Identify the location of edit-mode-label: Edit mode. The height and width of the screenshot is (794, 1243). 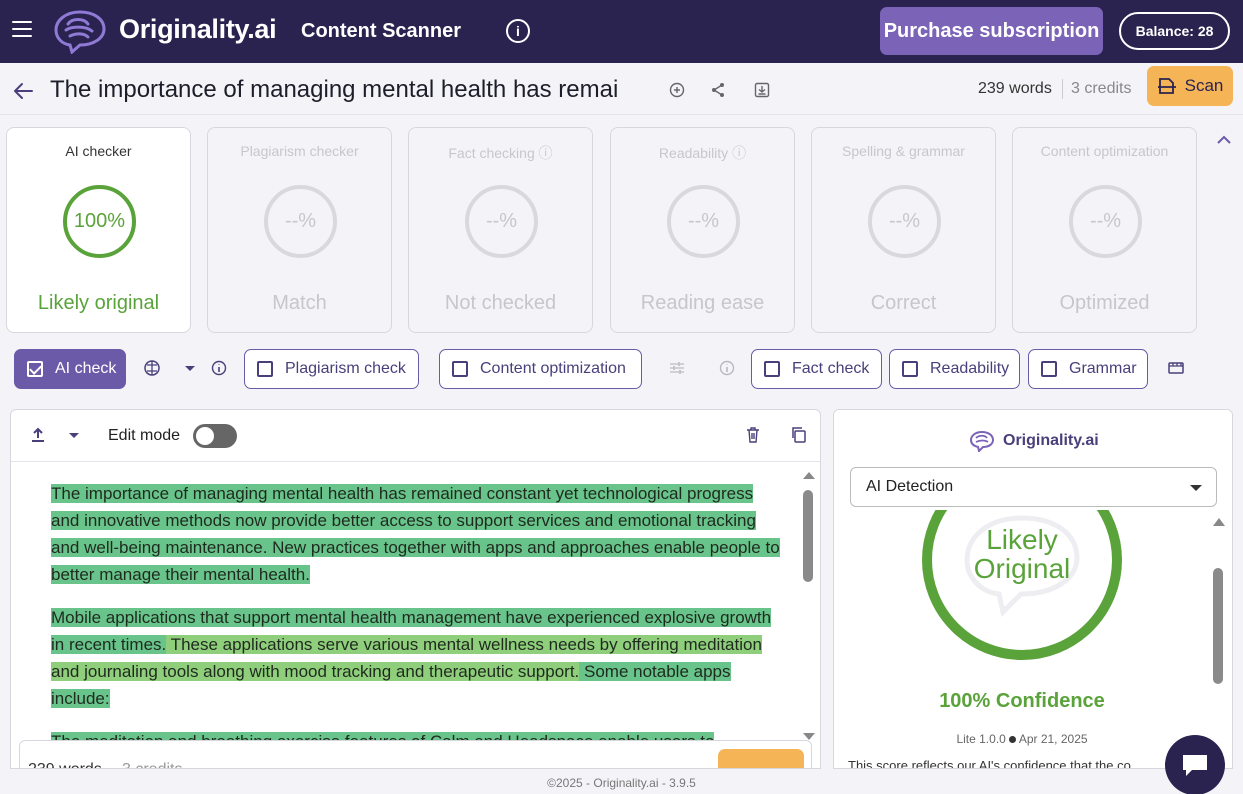
(144, 435).